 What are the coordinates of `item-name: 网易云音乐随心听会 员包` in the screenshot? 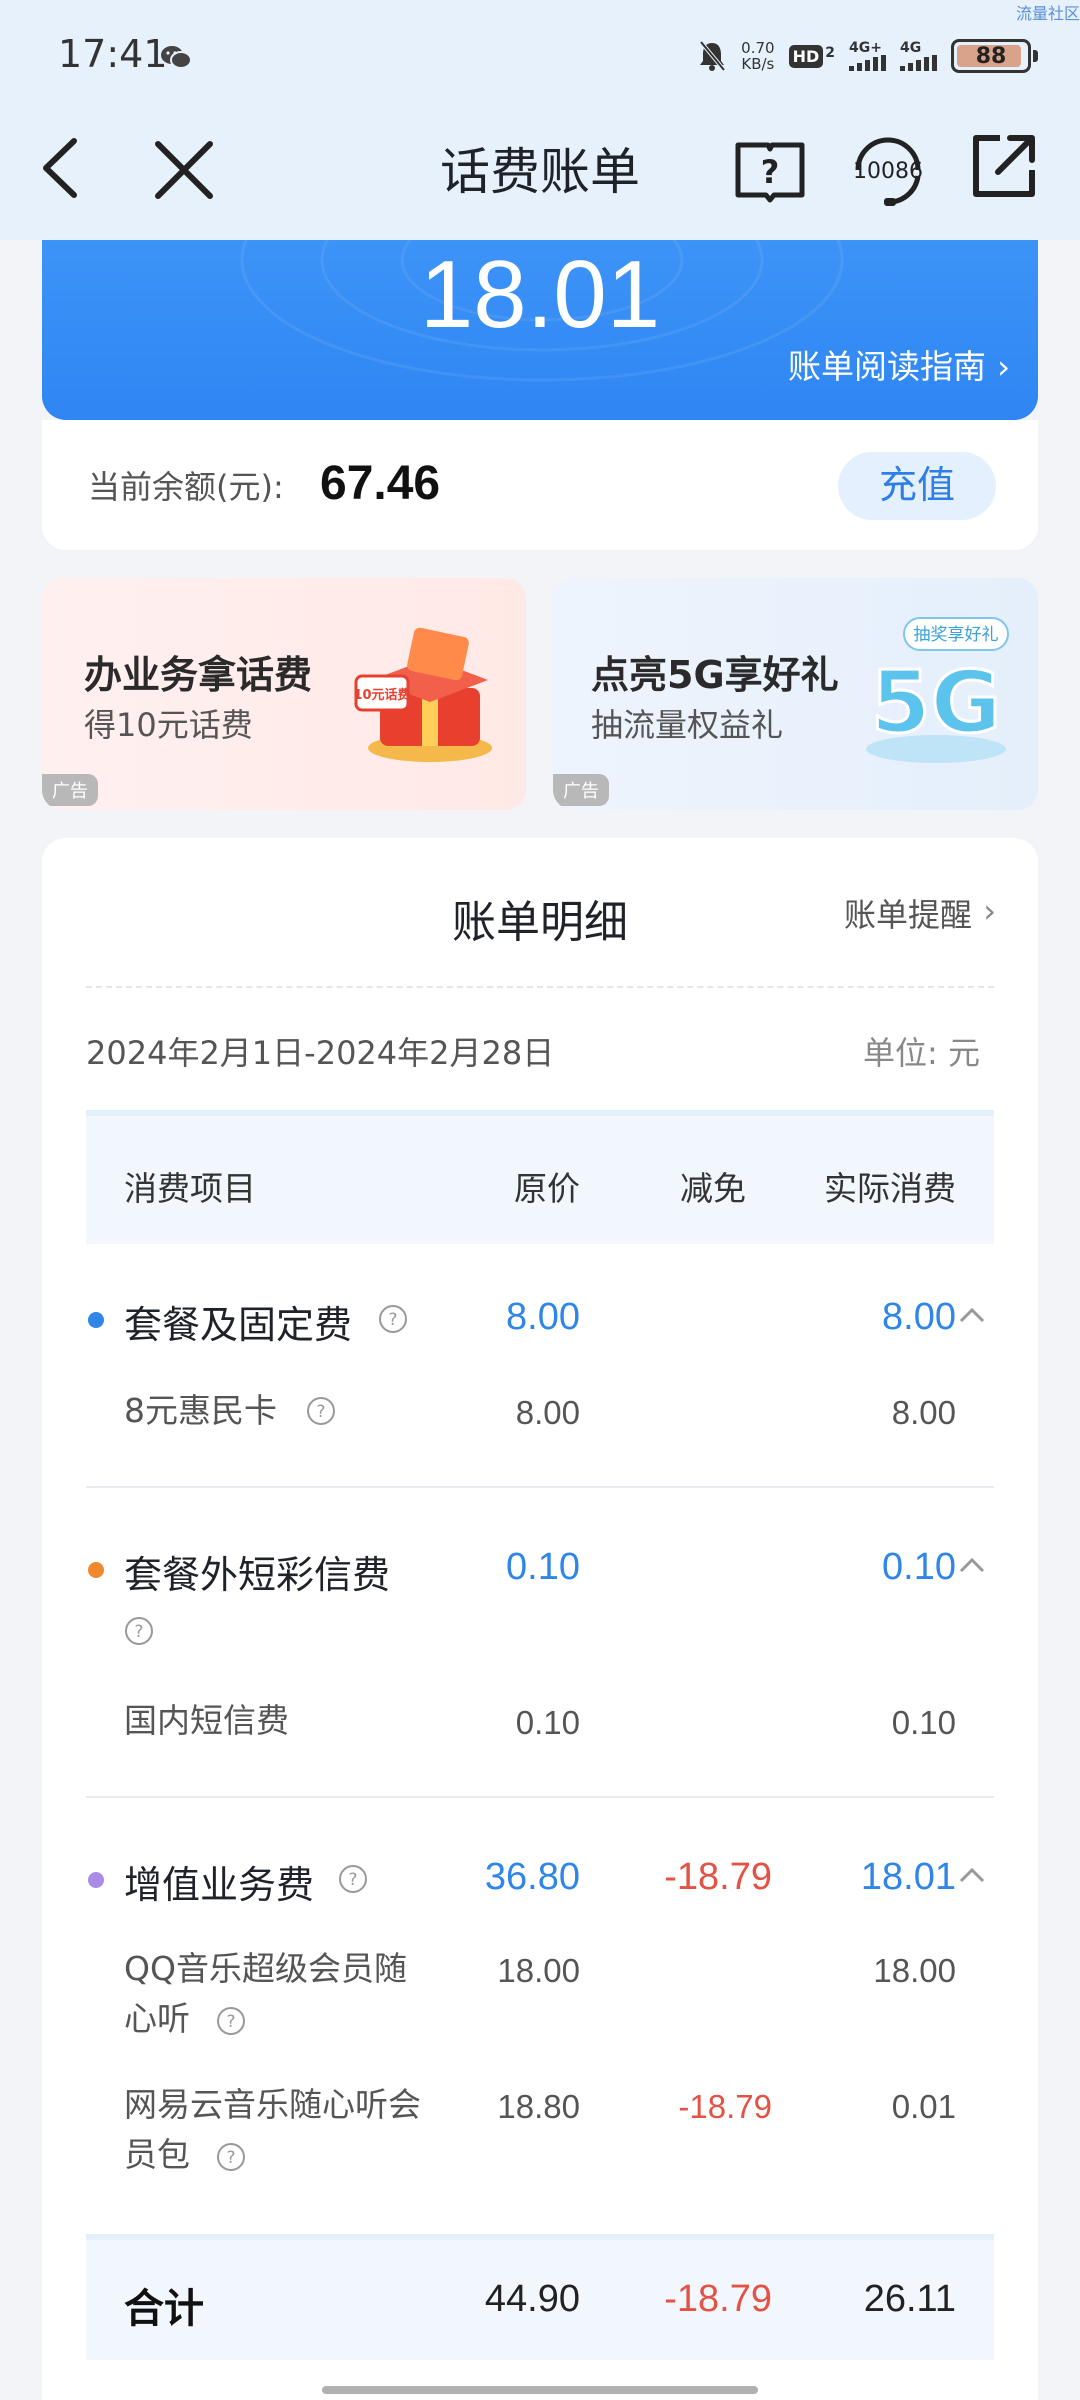 It's located at (272, 2130).